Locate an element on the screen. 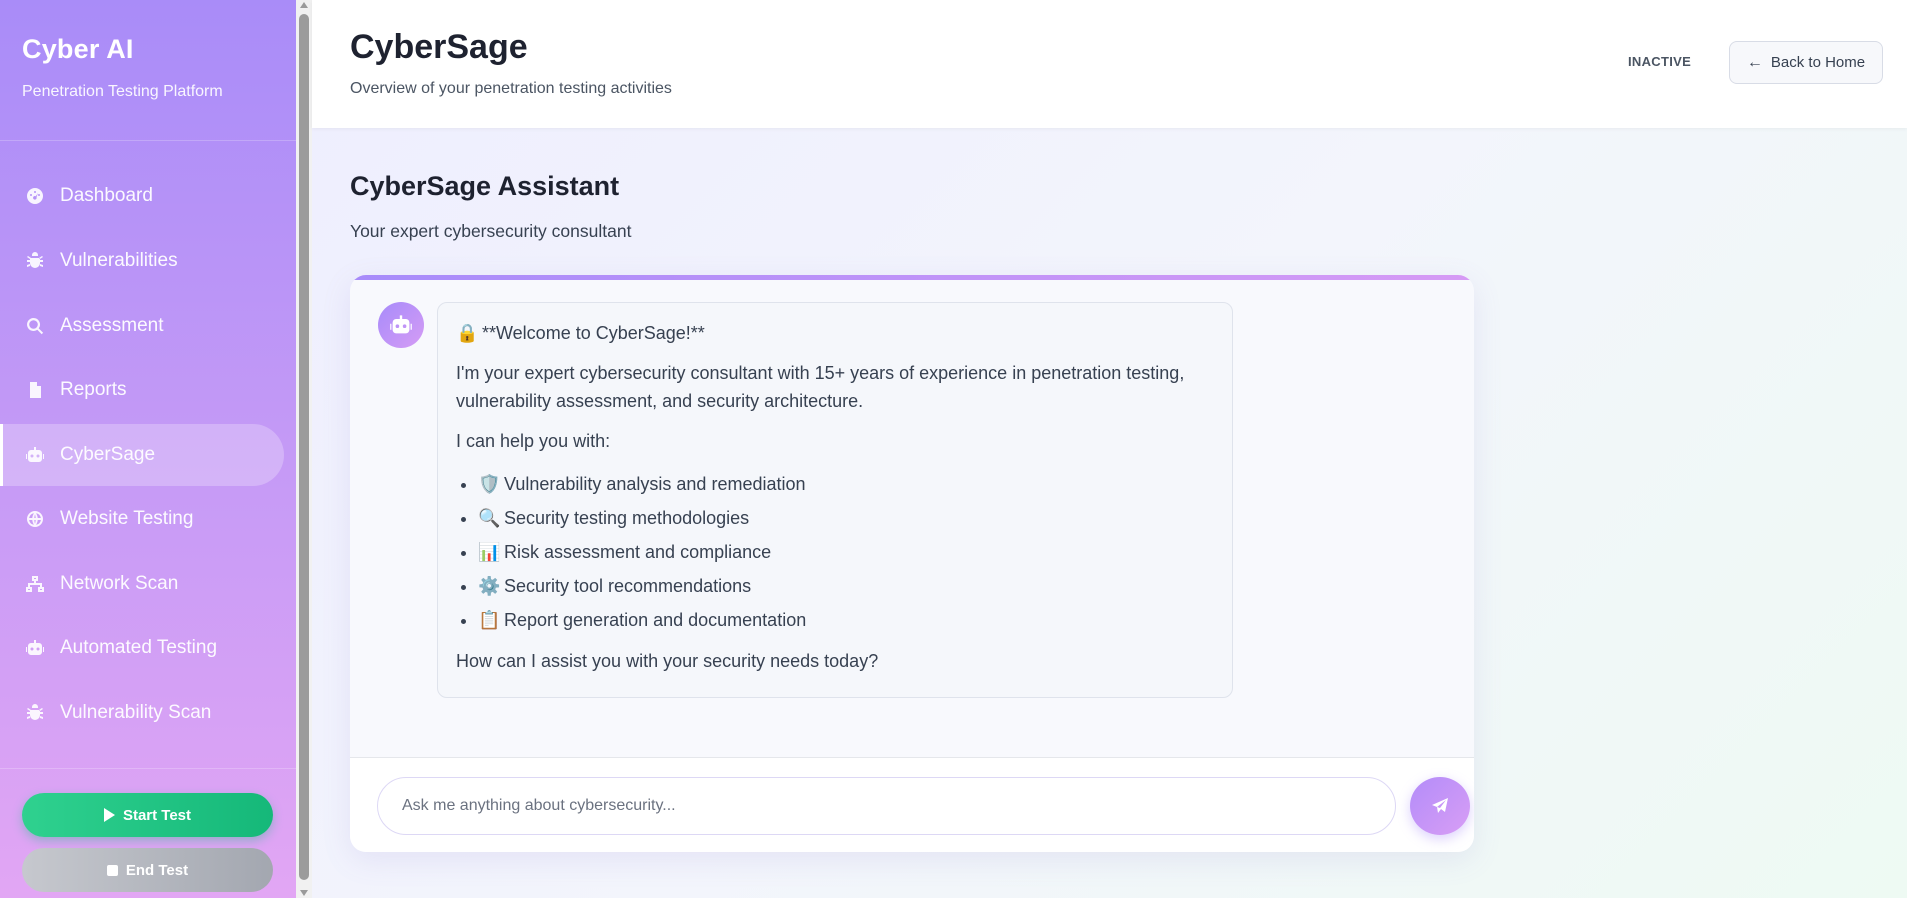 The width and height of the screenshot is (1907, 898). sidebar-item-network-scan: Network Scan is located at coordinates (142, 584).